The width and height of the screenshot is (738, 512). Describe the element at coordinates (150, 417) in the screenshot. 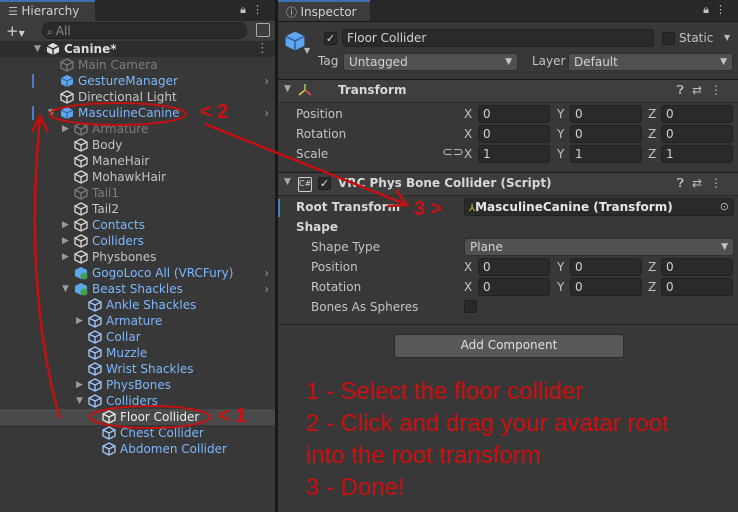

I see `highlight-ellipse-floor-collider` at that location.